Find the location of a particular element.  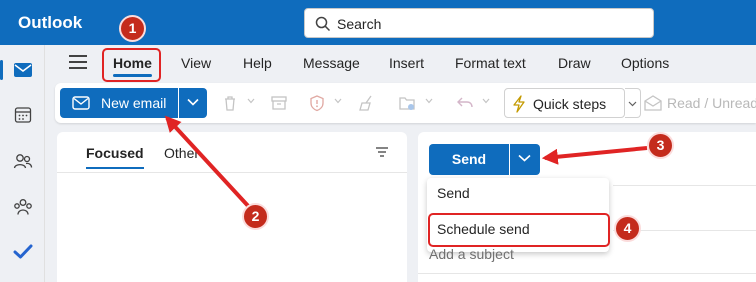

tab-view: View is located at coordinates (196, 63).